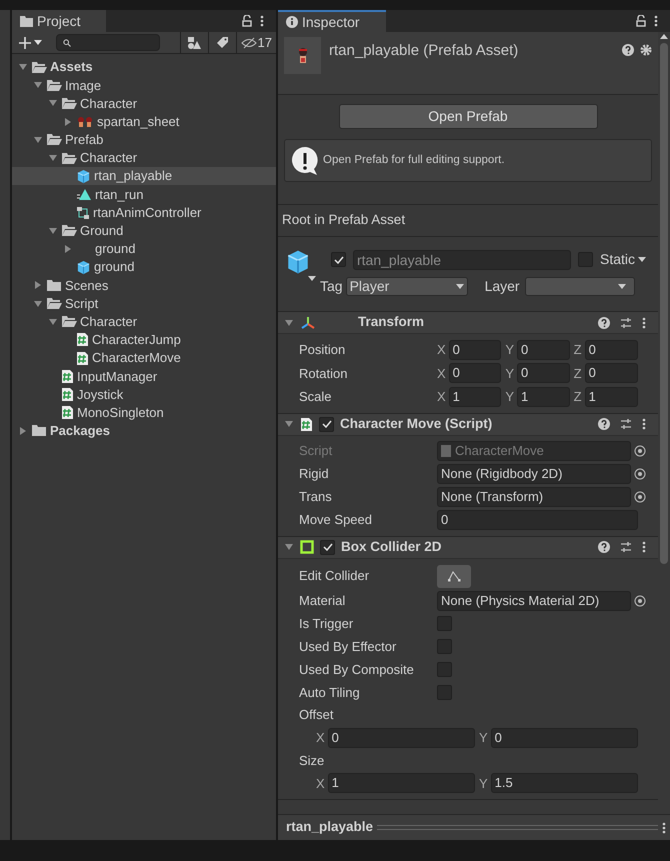  What do you see at coordinates (144, 85) in the screenshot?
I see `tree-item: Image` at bounding box center [144, 85].